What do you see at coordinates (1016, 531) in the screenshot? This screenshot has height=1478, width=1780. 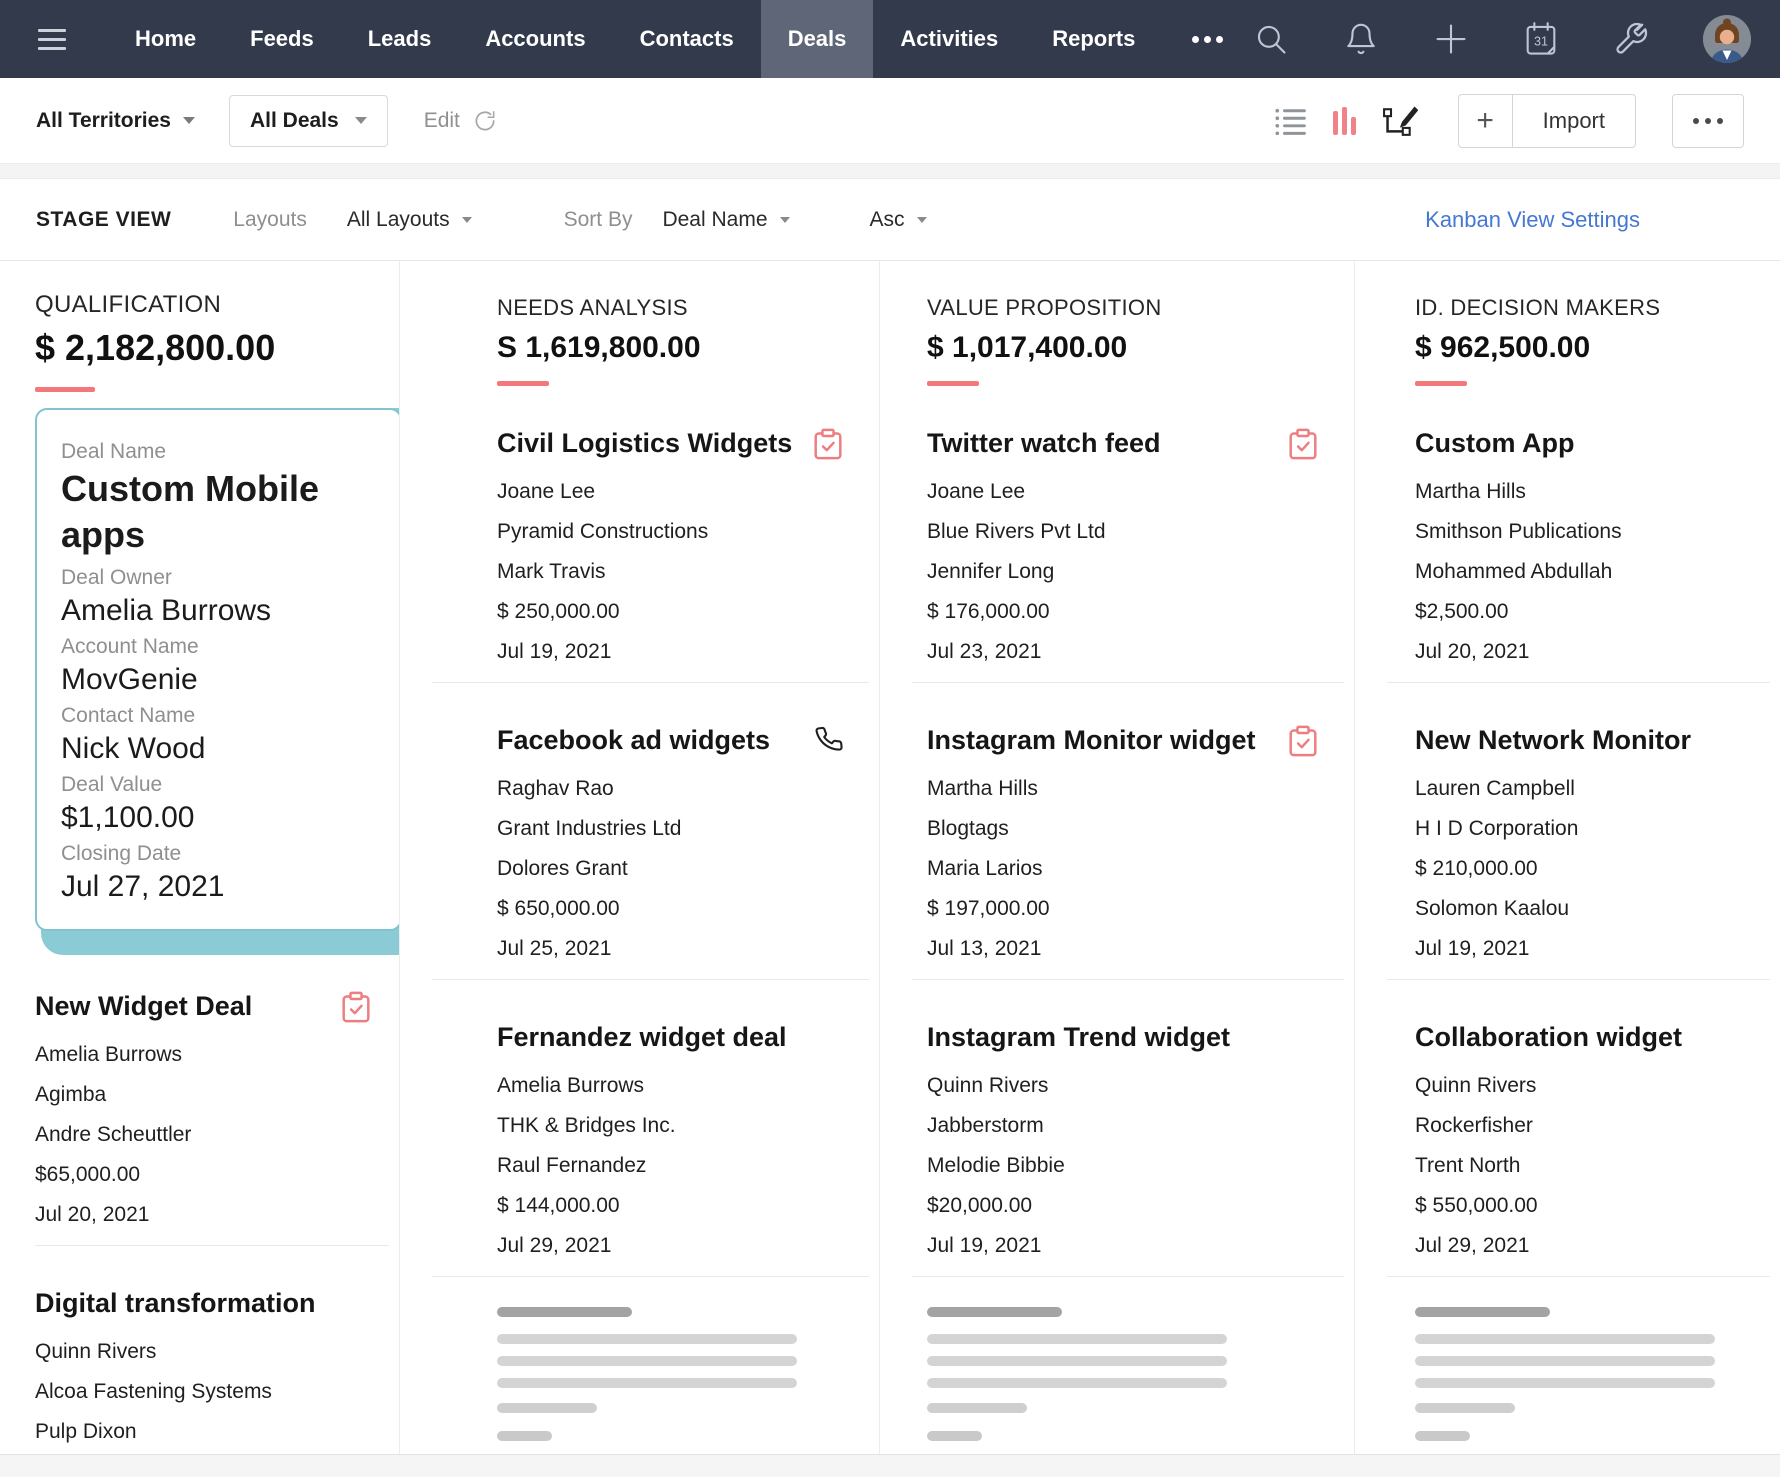 I see `deal-card-line: Blue Rivers Pvt Ltd` at bounding box center [1016, 531].